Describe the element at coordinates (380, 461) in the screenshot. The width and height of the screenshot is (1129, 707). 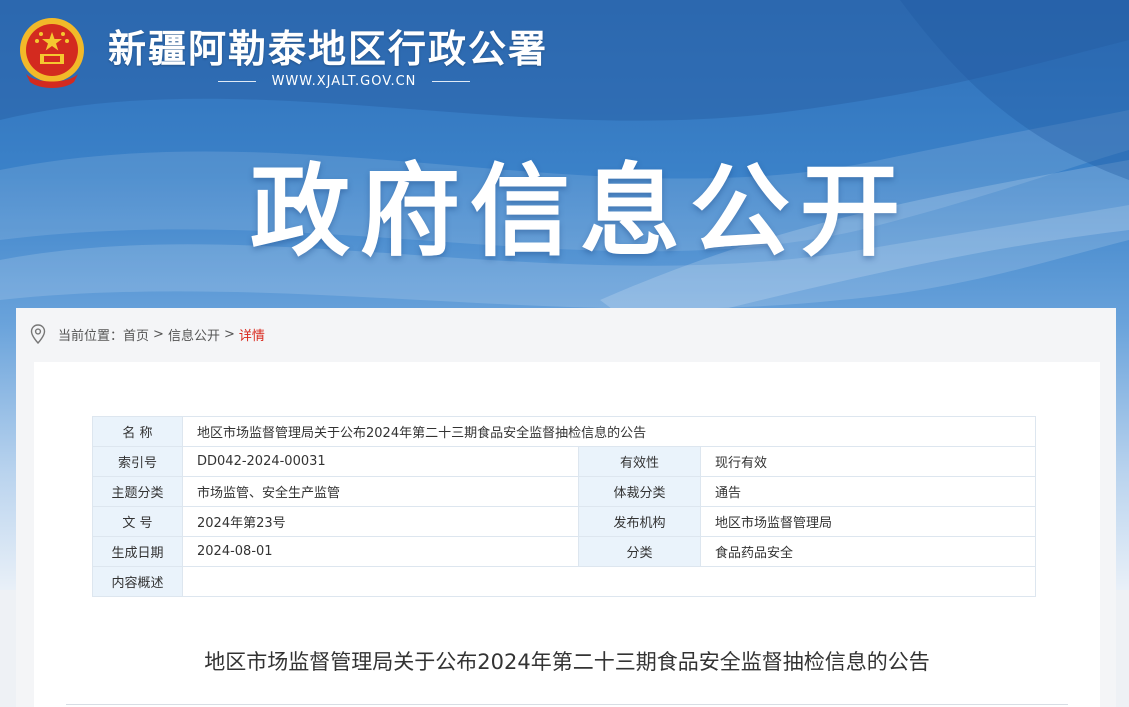
I see `meta-value: DD042-2024-00031` at that location.